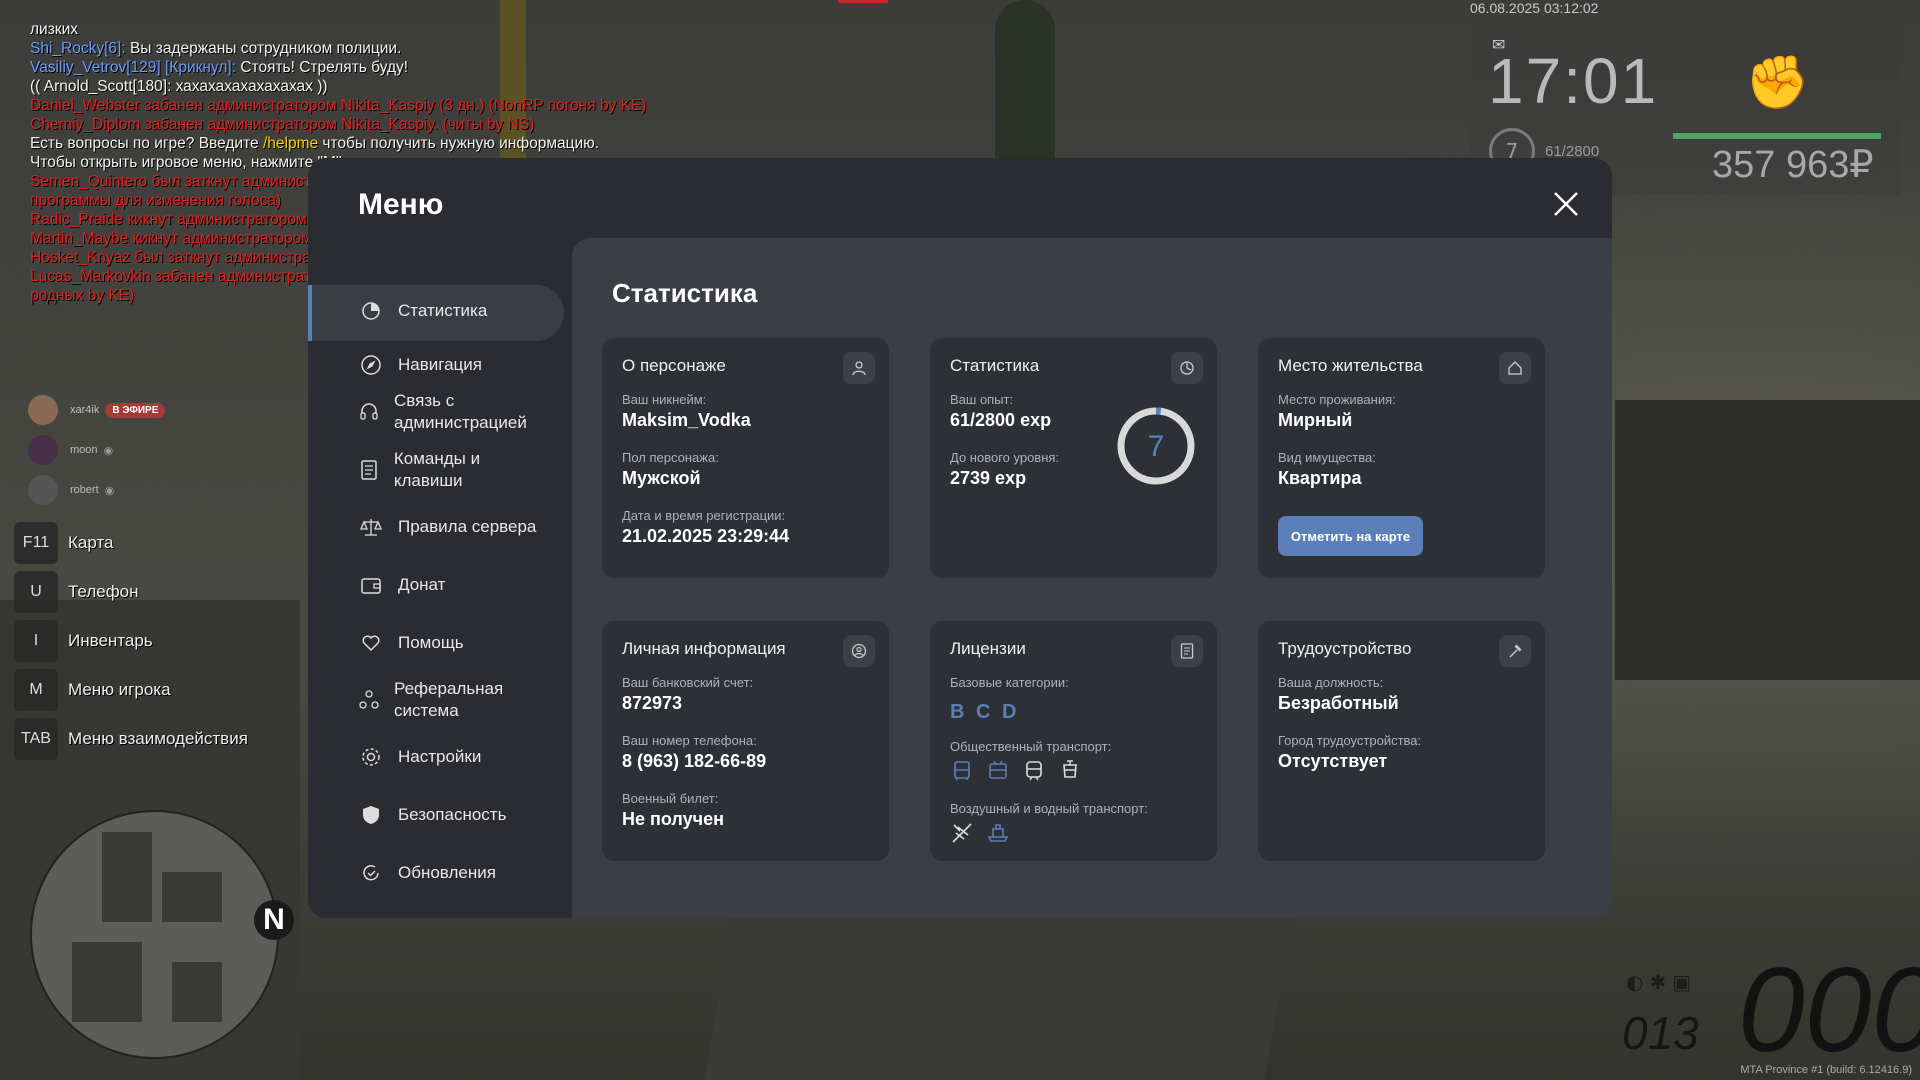 The height and width of the screenshot is (1080, 1920). Describe the element at coordinates (1187, 368) in the screenshot. I see `pie-chart-icon` at that location.